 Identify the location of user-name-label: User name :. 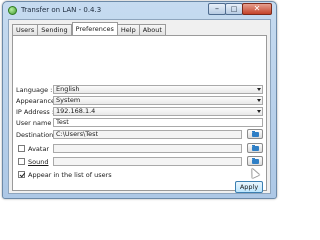
(36, 123).